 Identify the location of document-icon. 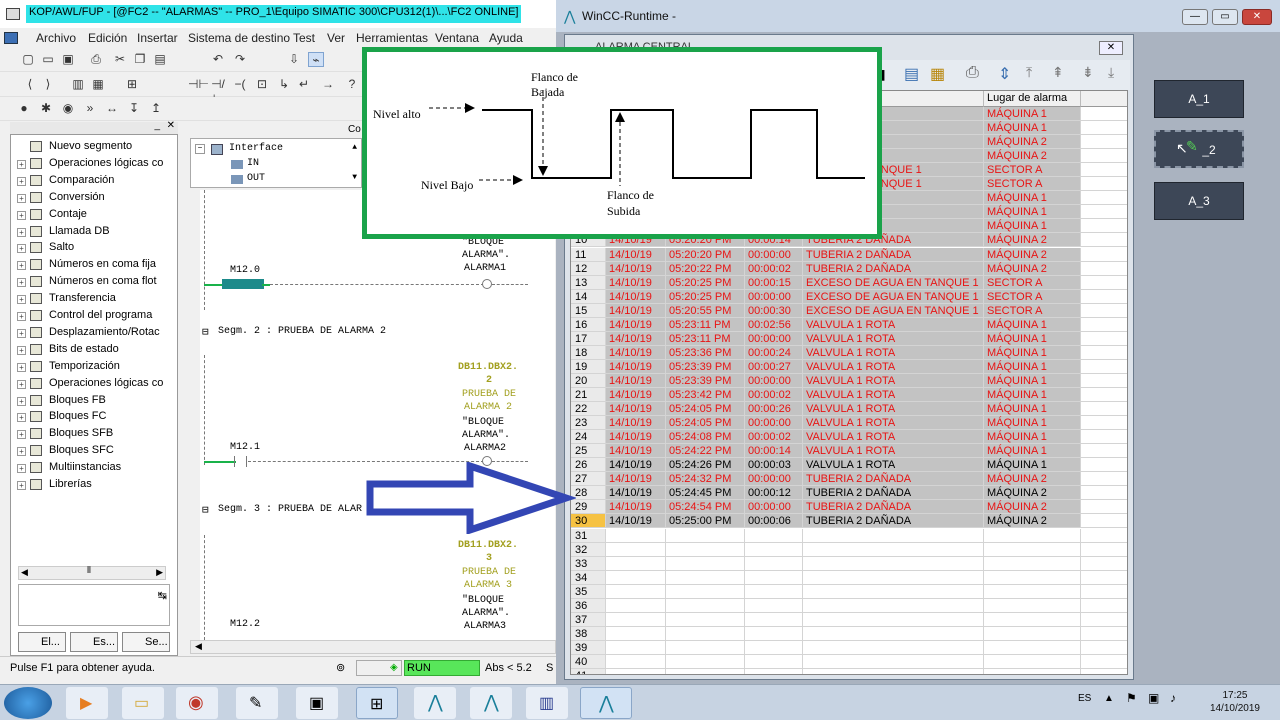
(11, 38).